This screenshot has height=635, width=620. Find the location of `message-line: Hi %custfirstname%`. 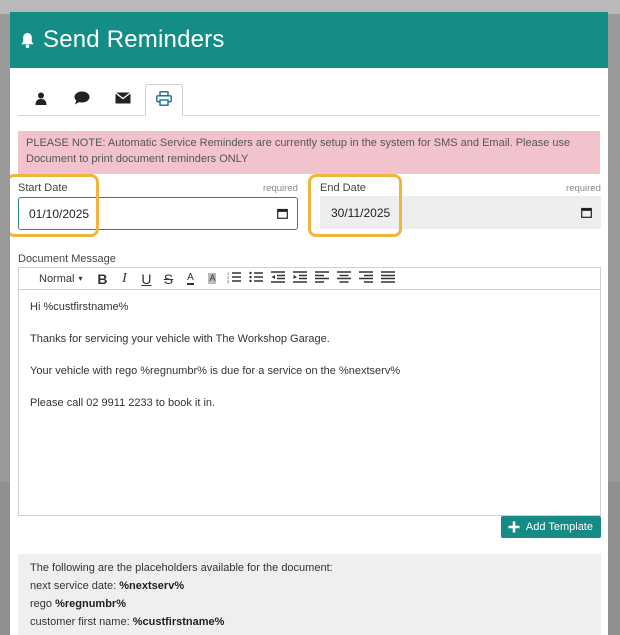

message-line: Hi %custfirstname% is located at coordinates (79, 307).